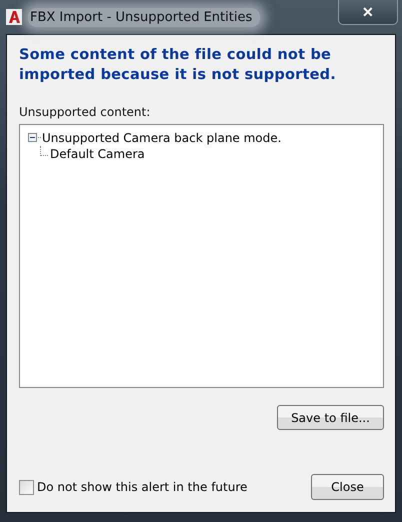 Image resolution: width=402 pixels, height=522 pixels. Describe the element at coordinates (347, 487) in the screenshot. I see `close-dialog-button: Close` at that location.